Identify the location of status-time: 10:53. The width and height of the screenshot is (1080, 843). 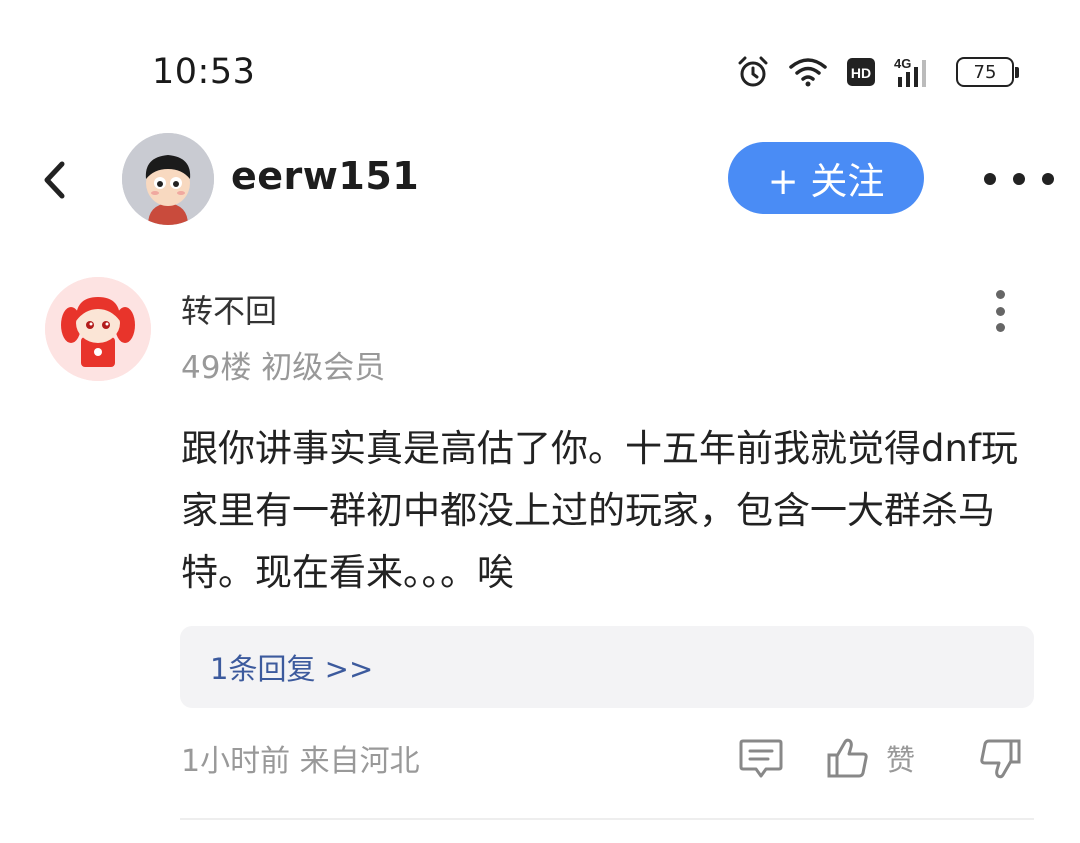
(204, 72).